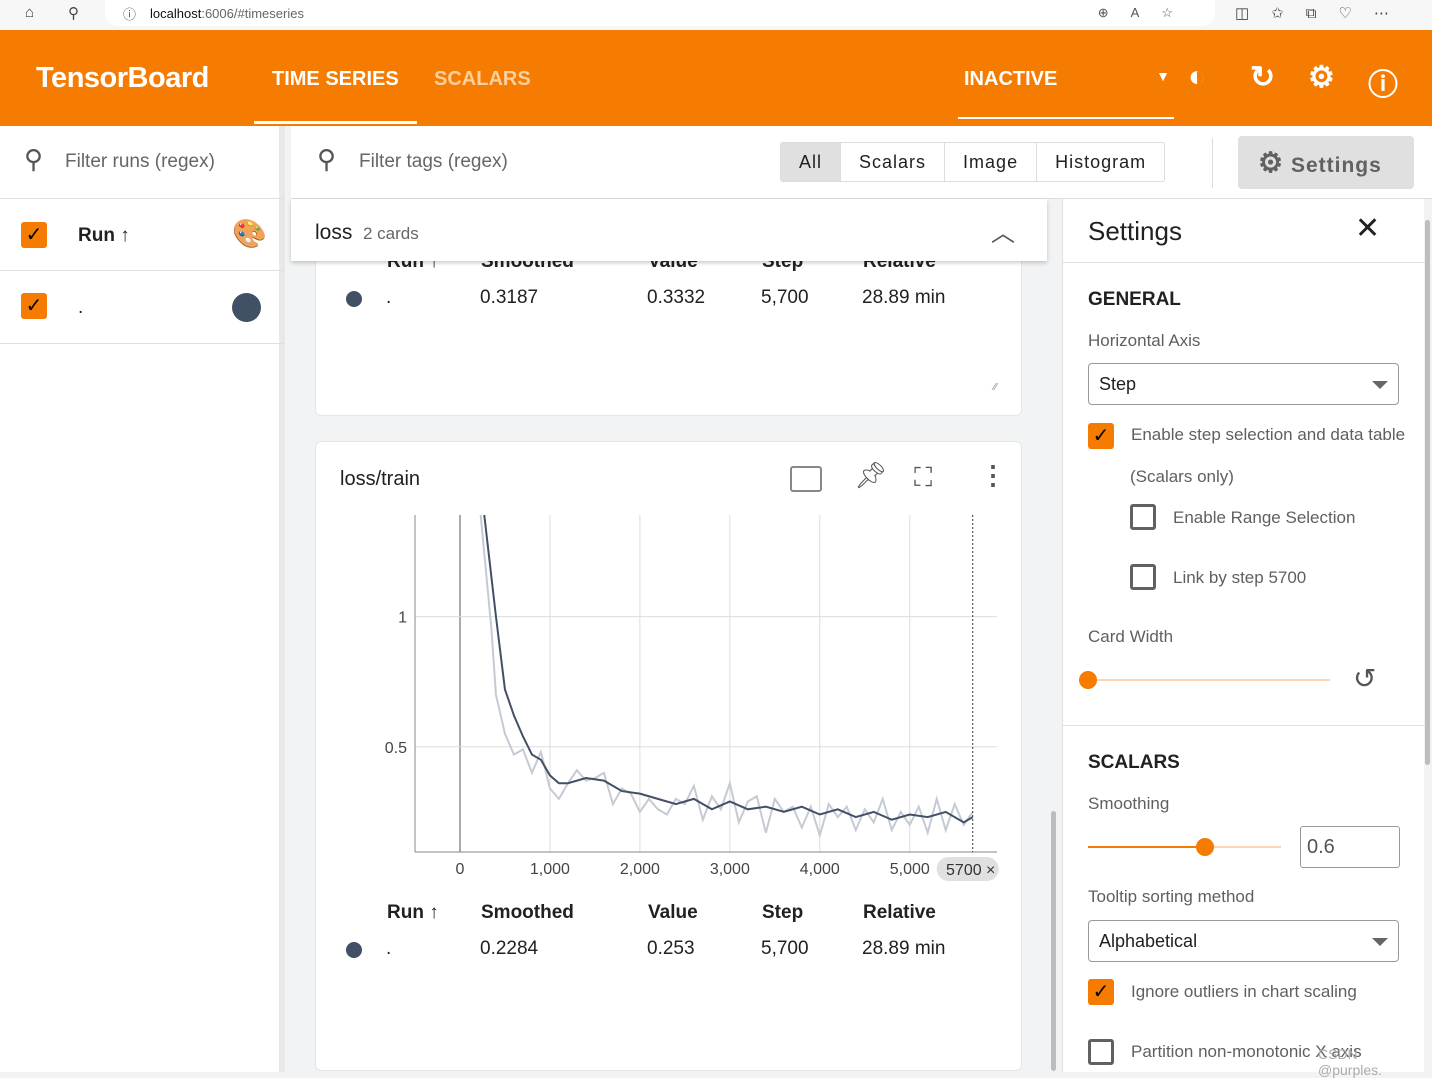  What do you see at coordinates (1144, 340) in the screenshot?
I see `horizontal-axis-label: Horizontal Axis` at bounding box center [1144, 340].